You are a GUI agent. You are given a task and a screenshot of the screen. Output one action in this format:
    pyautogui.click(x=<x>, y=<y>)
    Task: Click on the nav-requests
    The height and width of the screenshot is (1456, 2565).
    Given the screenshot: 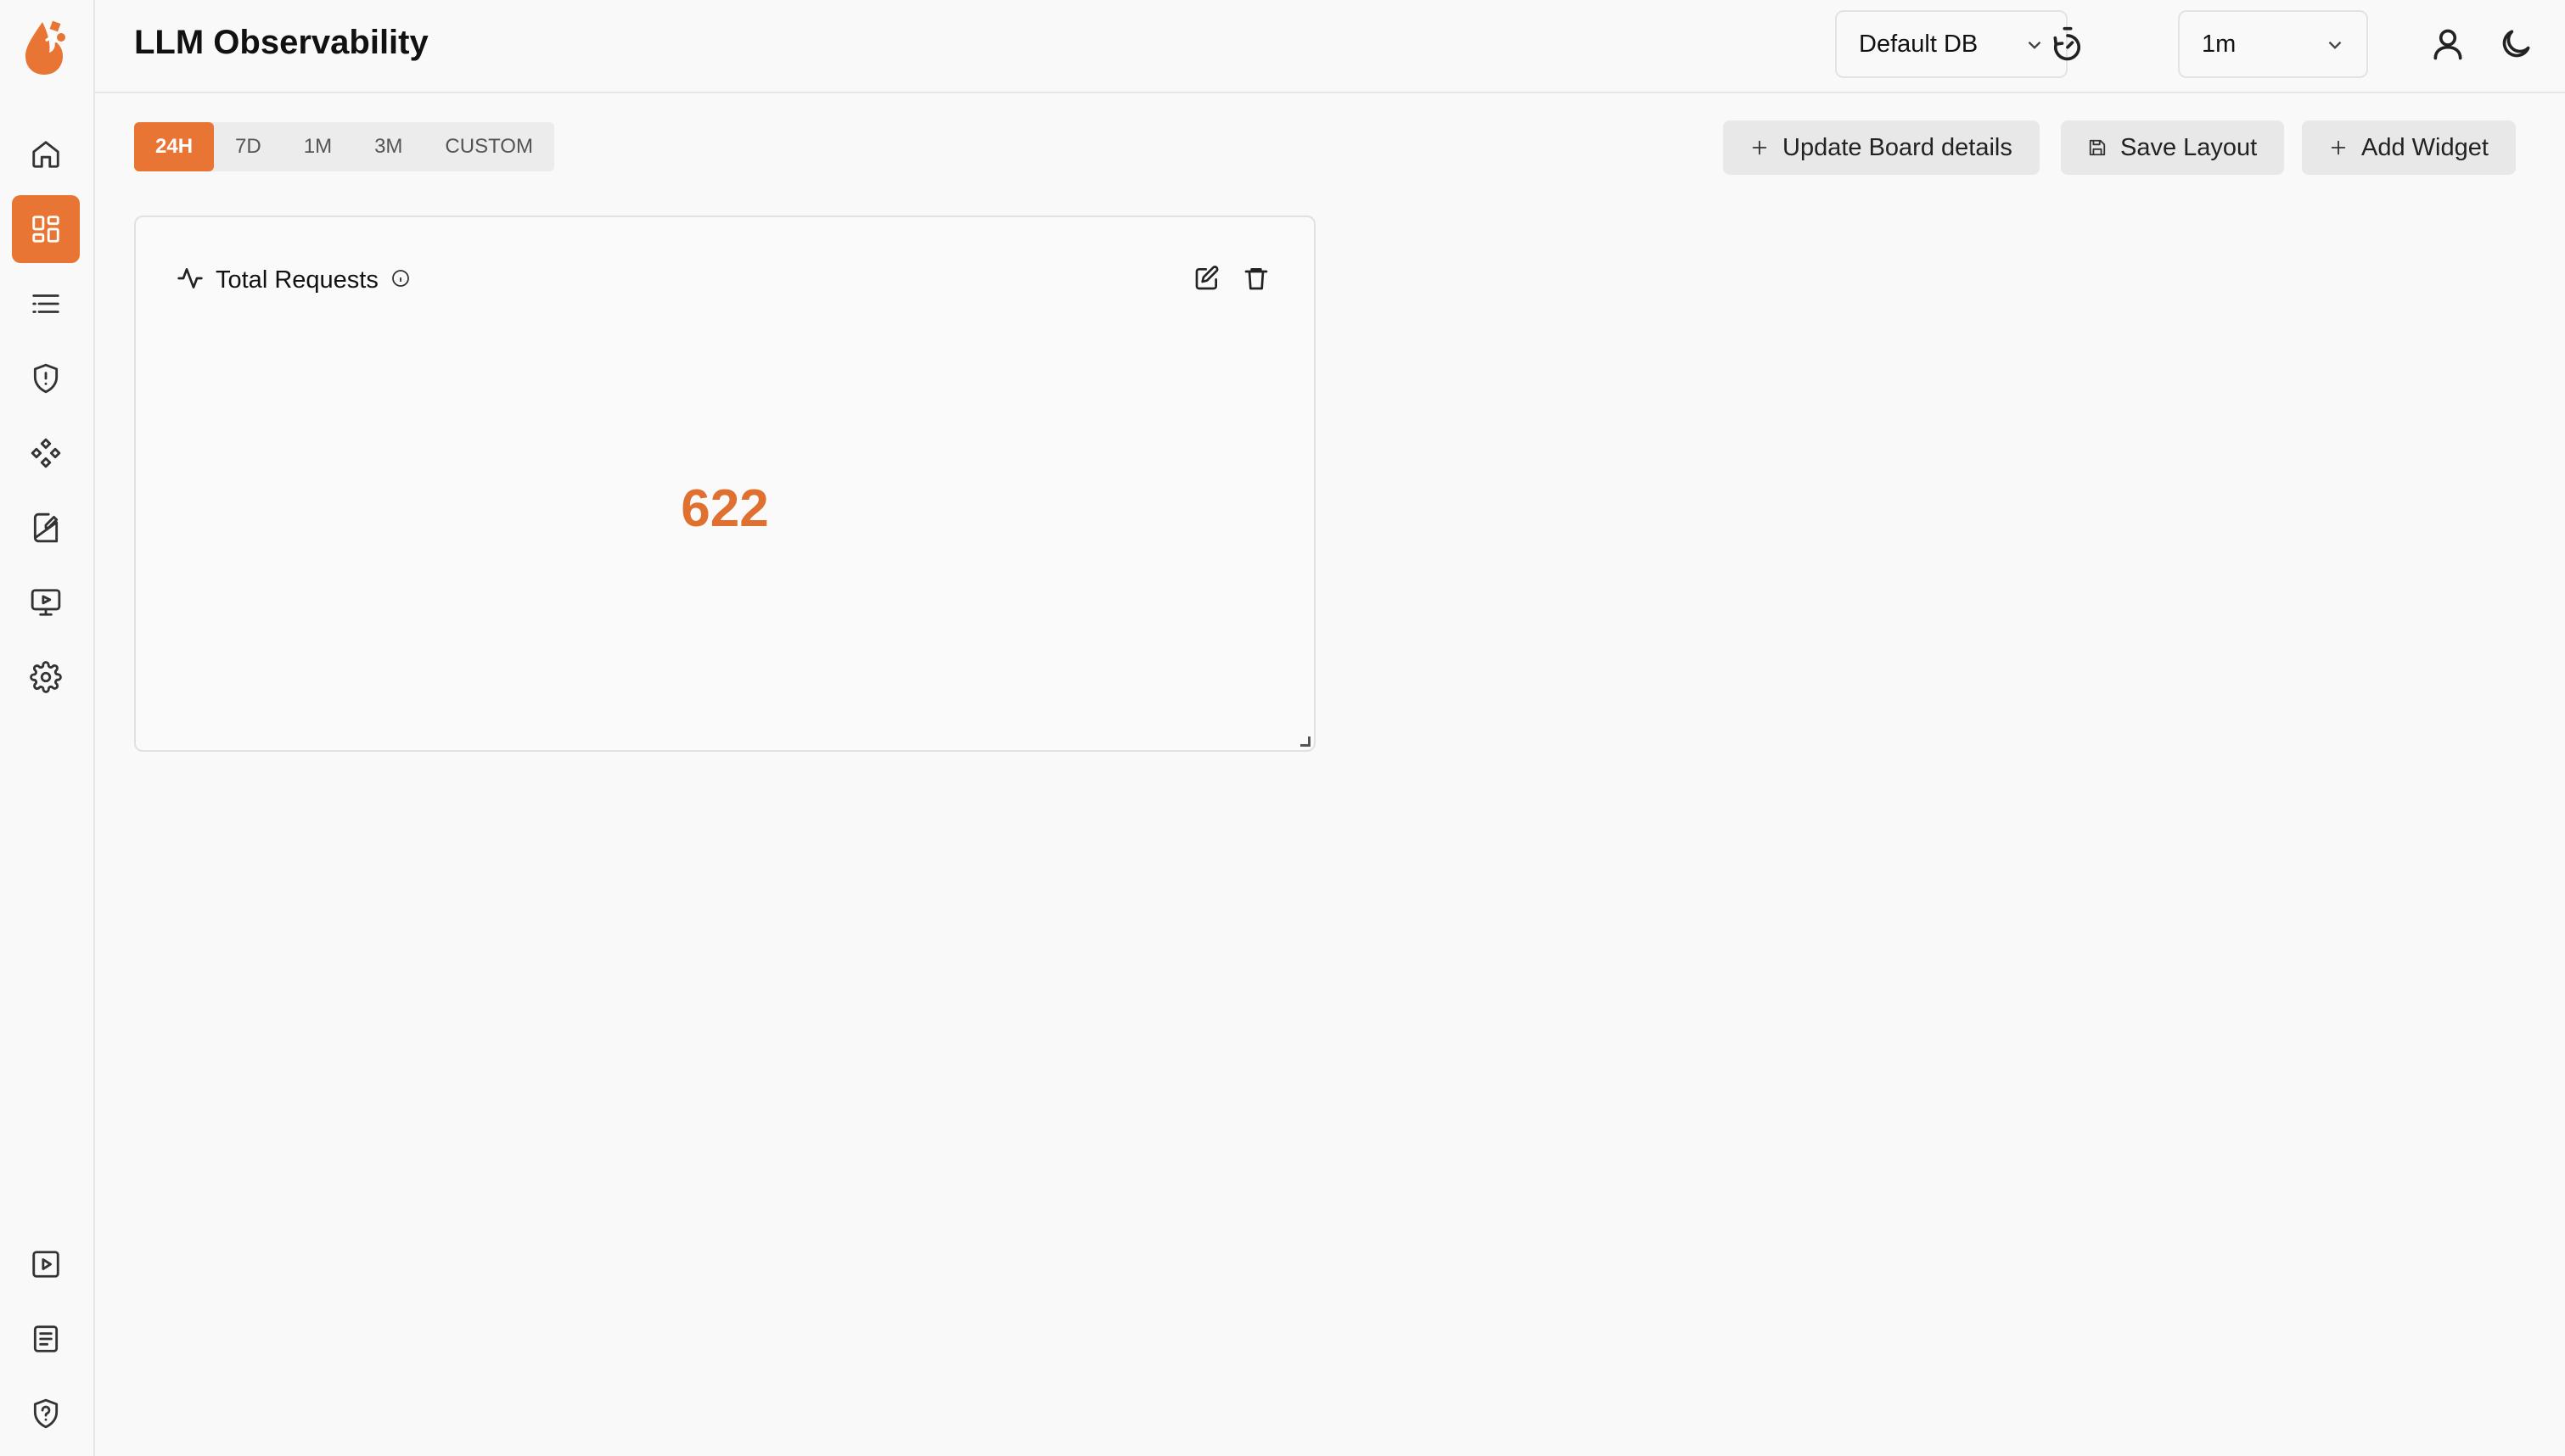 What is the action you would take?
    pyautogui.click(x=46, y=304)
    